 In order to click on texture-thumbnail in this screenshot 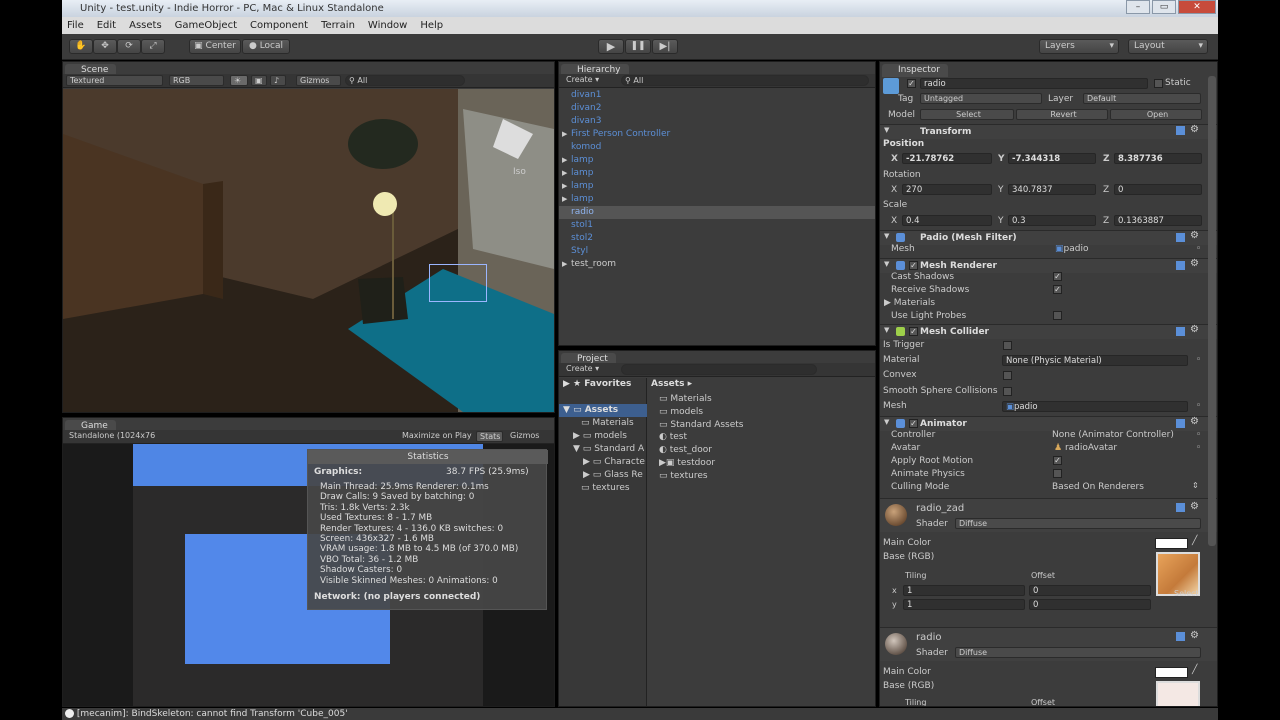, I will do `click(1178, 693)`.